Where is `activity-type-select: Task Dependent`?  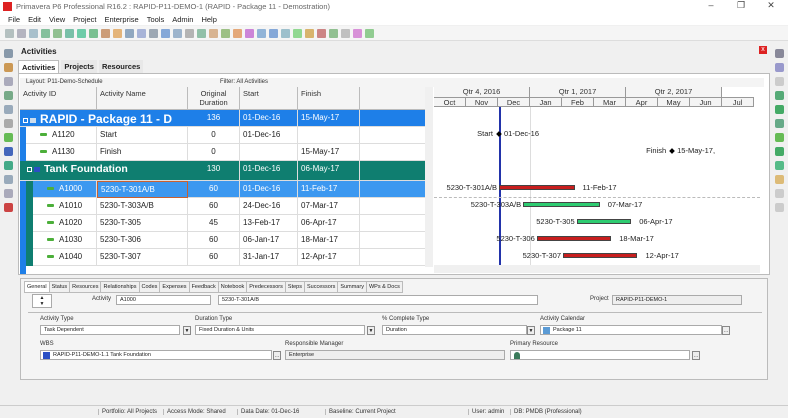
activity-type-select: Task Dependent is located at coordinates (110, 330).